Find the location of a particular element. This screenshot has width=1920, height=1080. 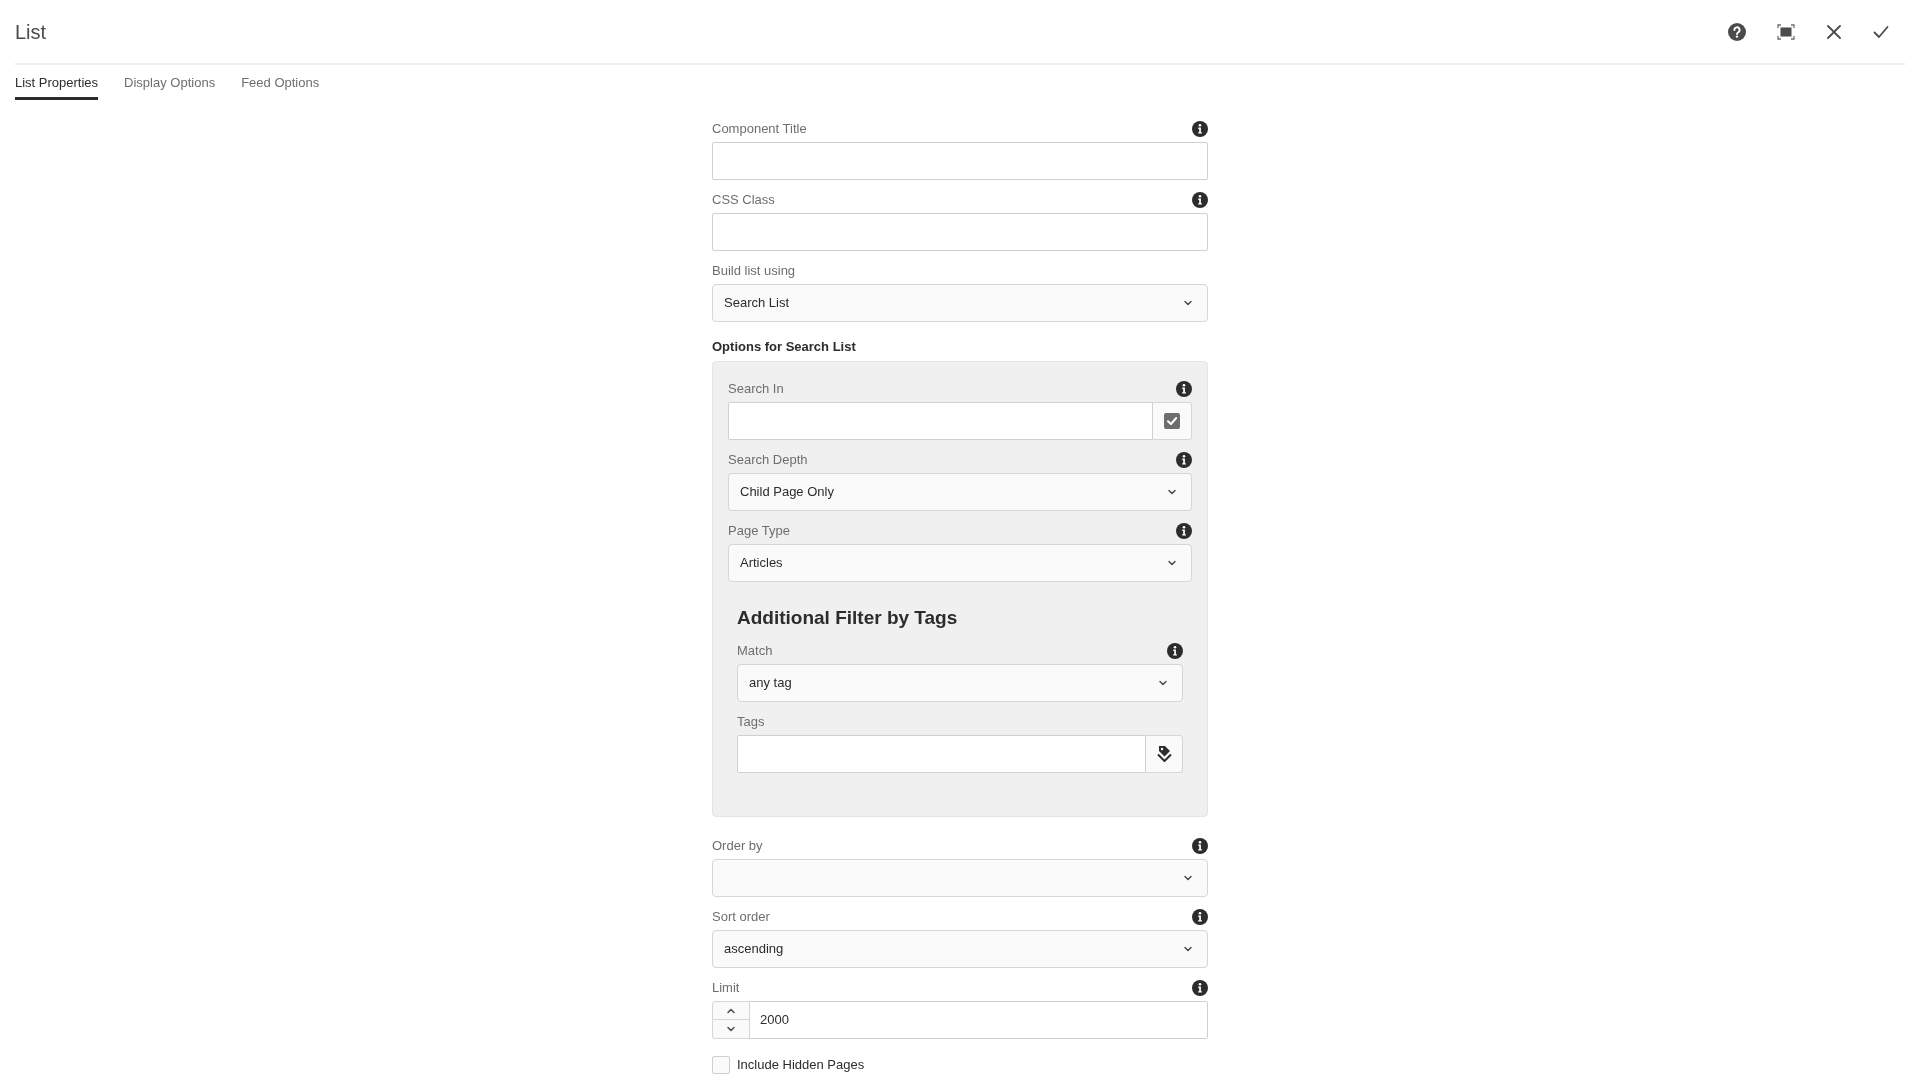

tags-icon is located at coordinates (1164, 754).